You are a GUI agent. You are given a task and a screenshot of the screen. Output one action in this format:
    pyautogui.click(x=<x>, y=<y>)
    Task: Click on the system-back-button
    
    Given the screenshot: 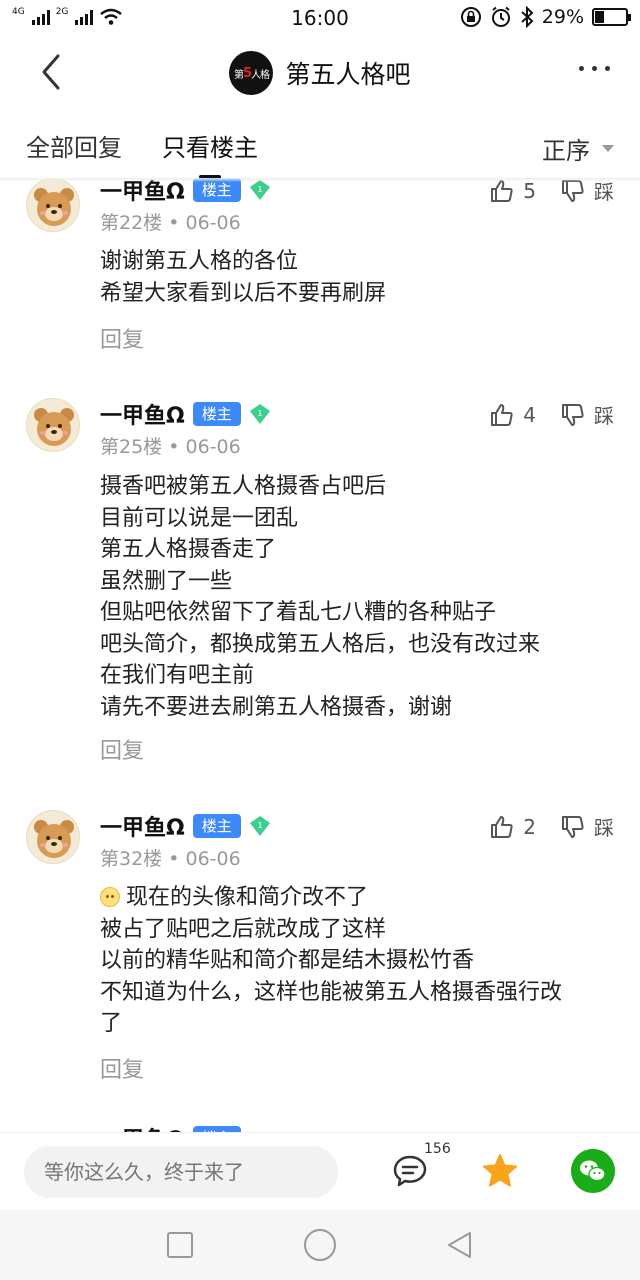 What is the action you would take?
    pyautogui.click(x=460, y=1245)
    